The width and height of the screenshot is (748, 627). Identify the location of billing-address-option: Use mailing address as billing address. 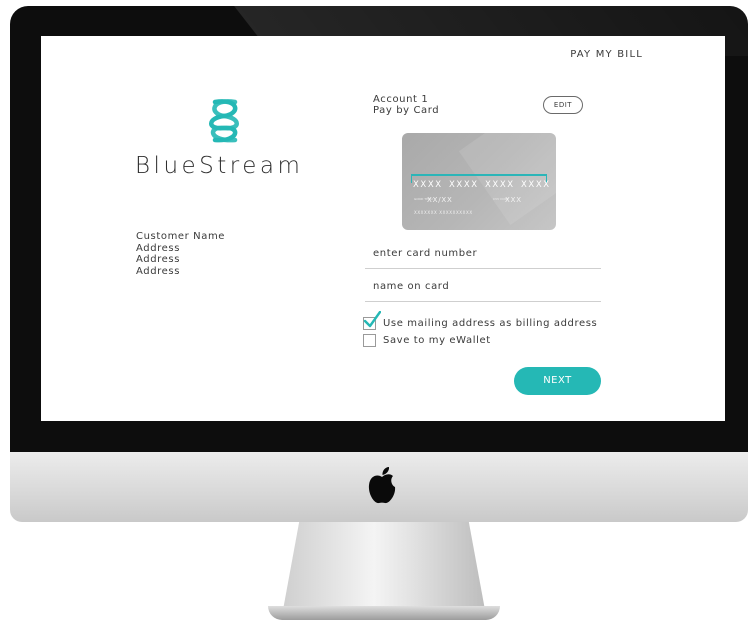
(480, 320).